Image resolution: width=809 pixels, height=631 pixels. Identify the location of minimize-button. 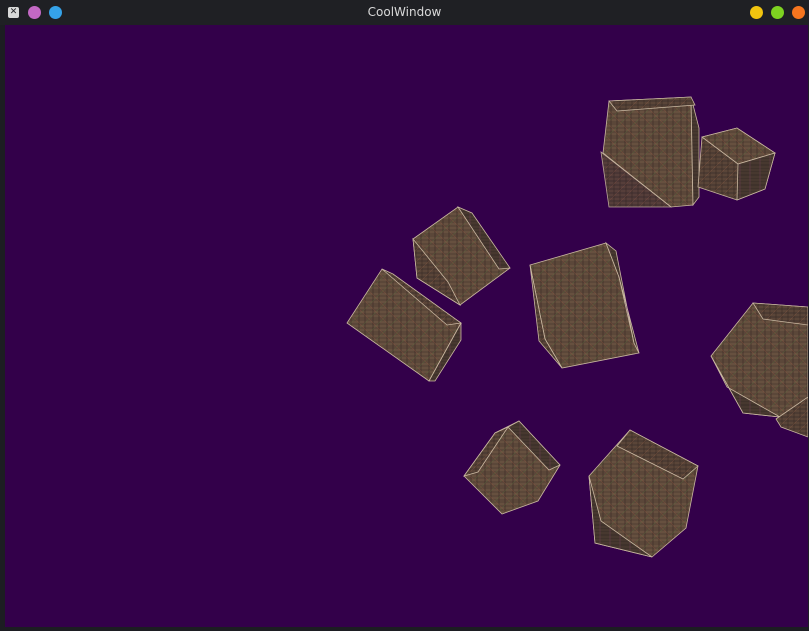
(756, 12).